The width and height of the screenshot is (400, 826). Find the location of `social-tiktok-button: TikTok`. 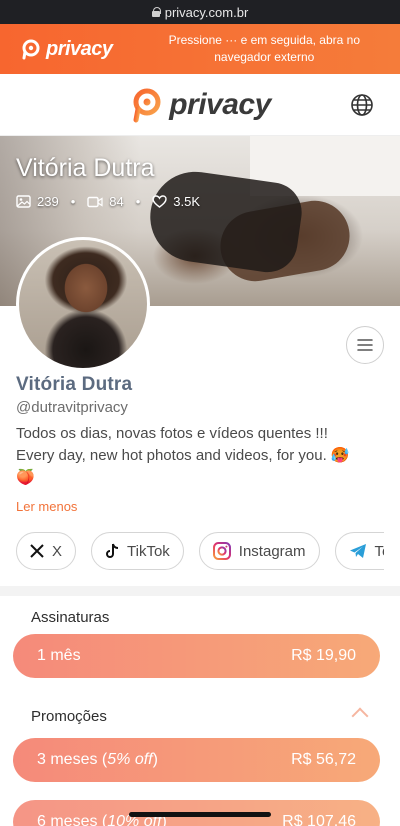

social-tiktok-button: TikTok is located at coordinates (137, 551).